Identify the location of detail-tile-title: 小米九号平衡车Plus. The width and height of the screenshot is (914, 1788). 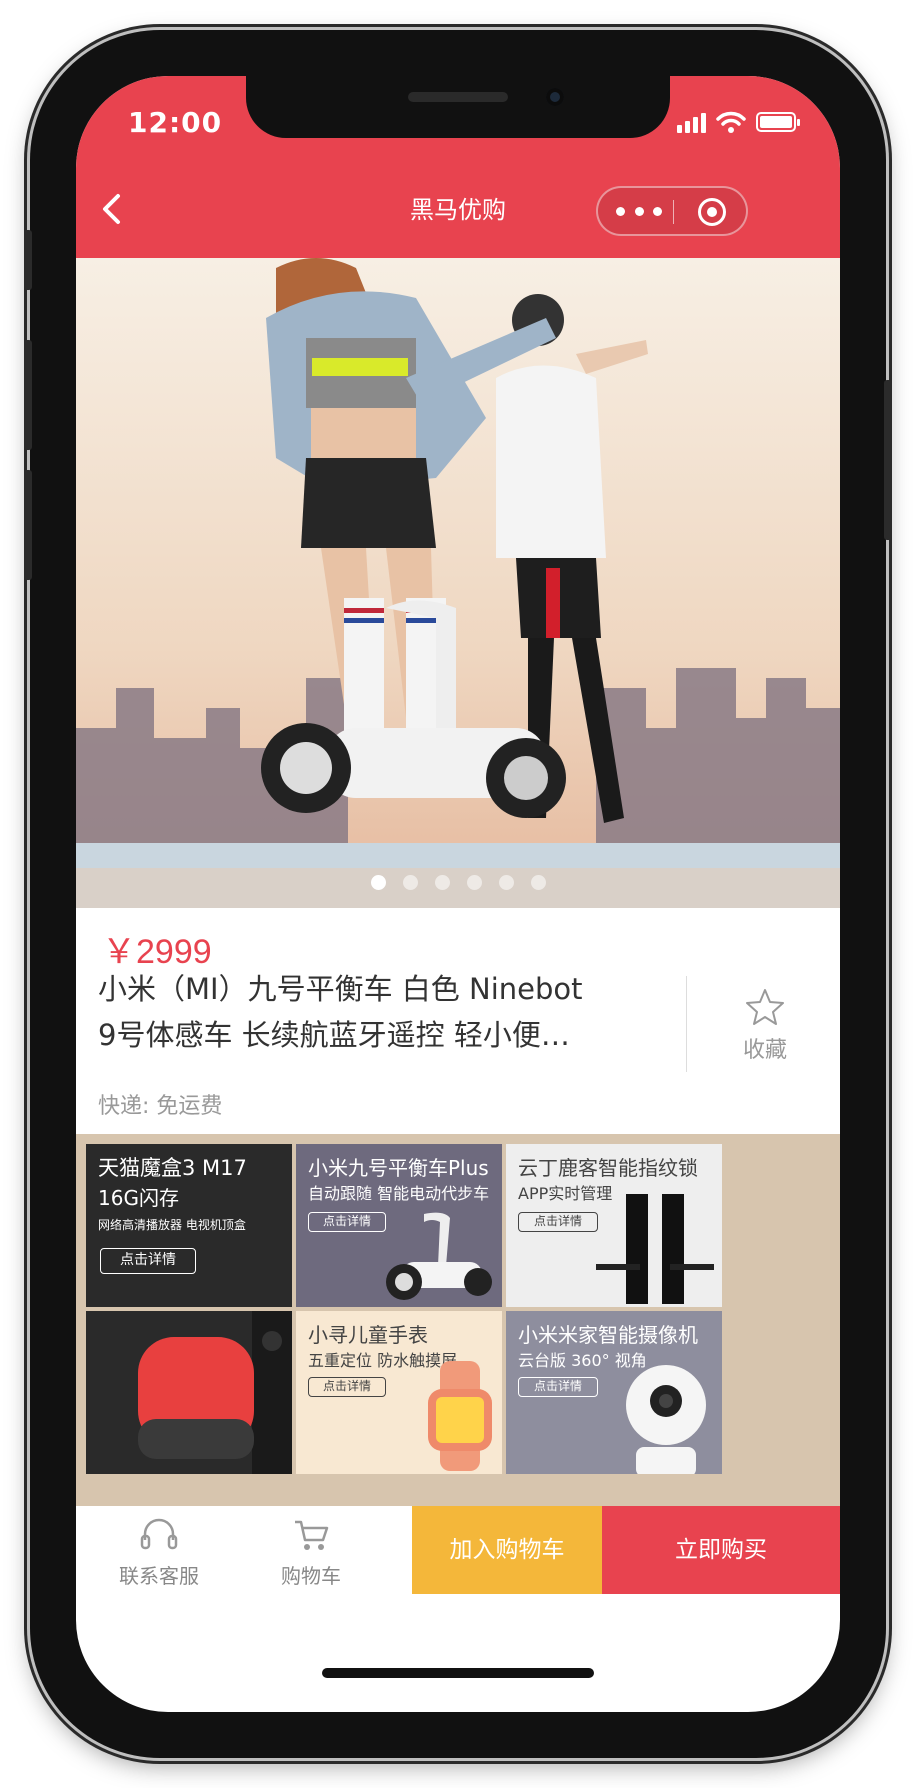
(398, 1168).